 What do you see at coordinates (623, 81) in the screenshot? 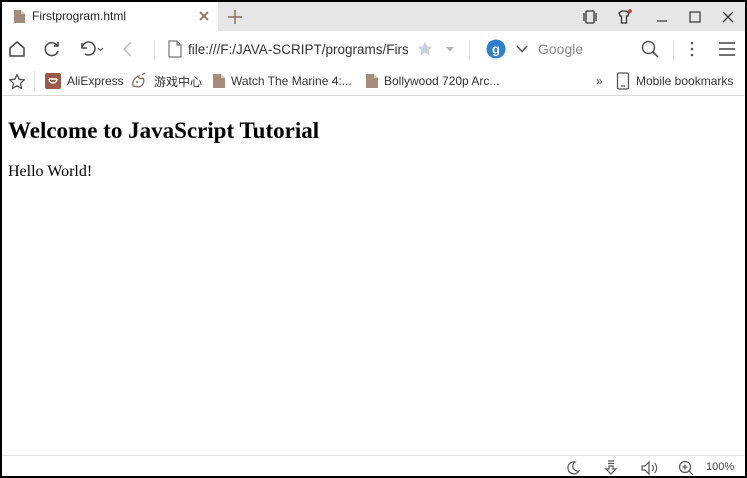
I see `mobile-device-icon` at bounding box center [623, 81].